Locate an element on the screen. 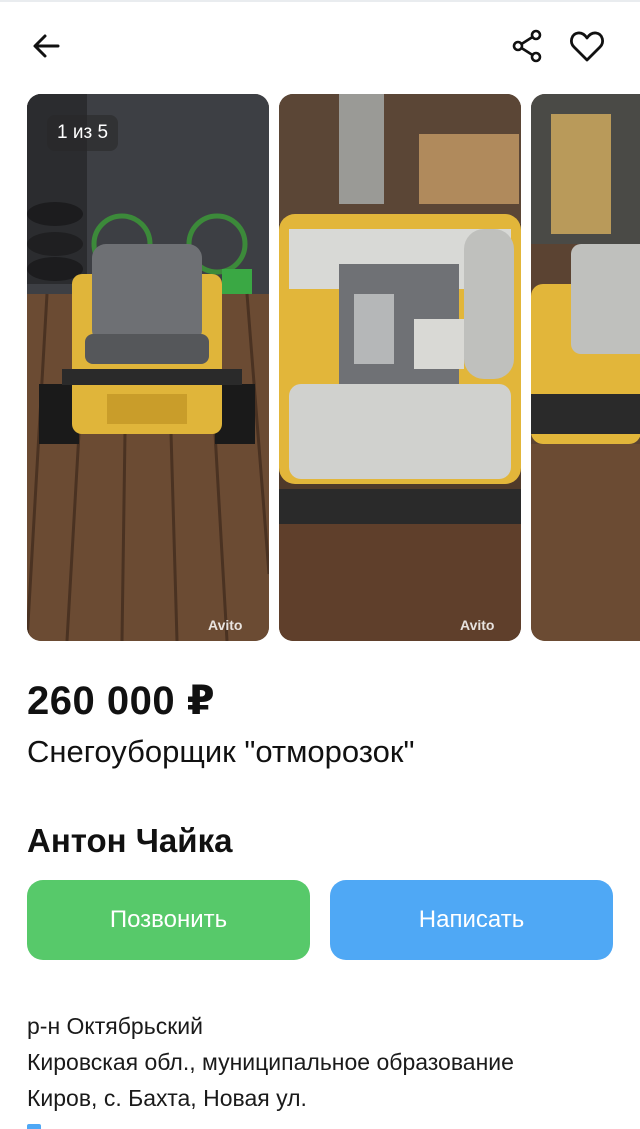 The width and height of the screenshot is (640, 1129). write-button: Написать is located at coordinates (471, 920).